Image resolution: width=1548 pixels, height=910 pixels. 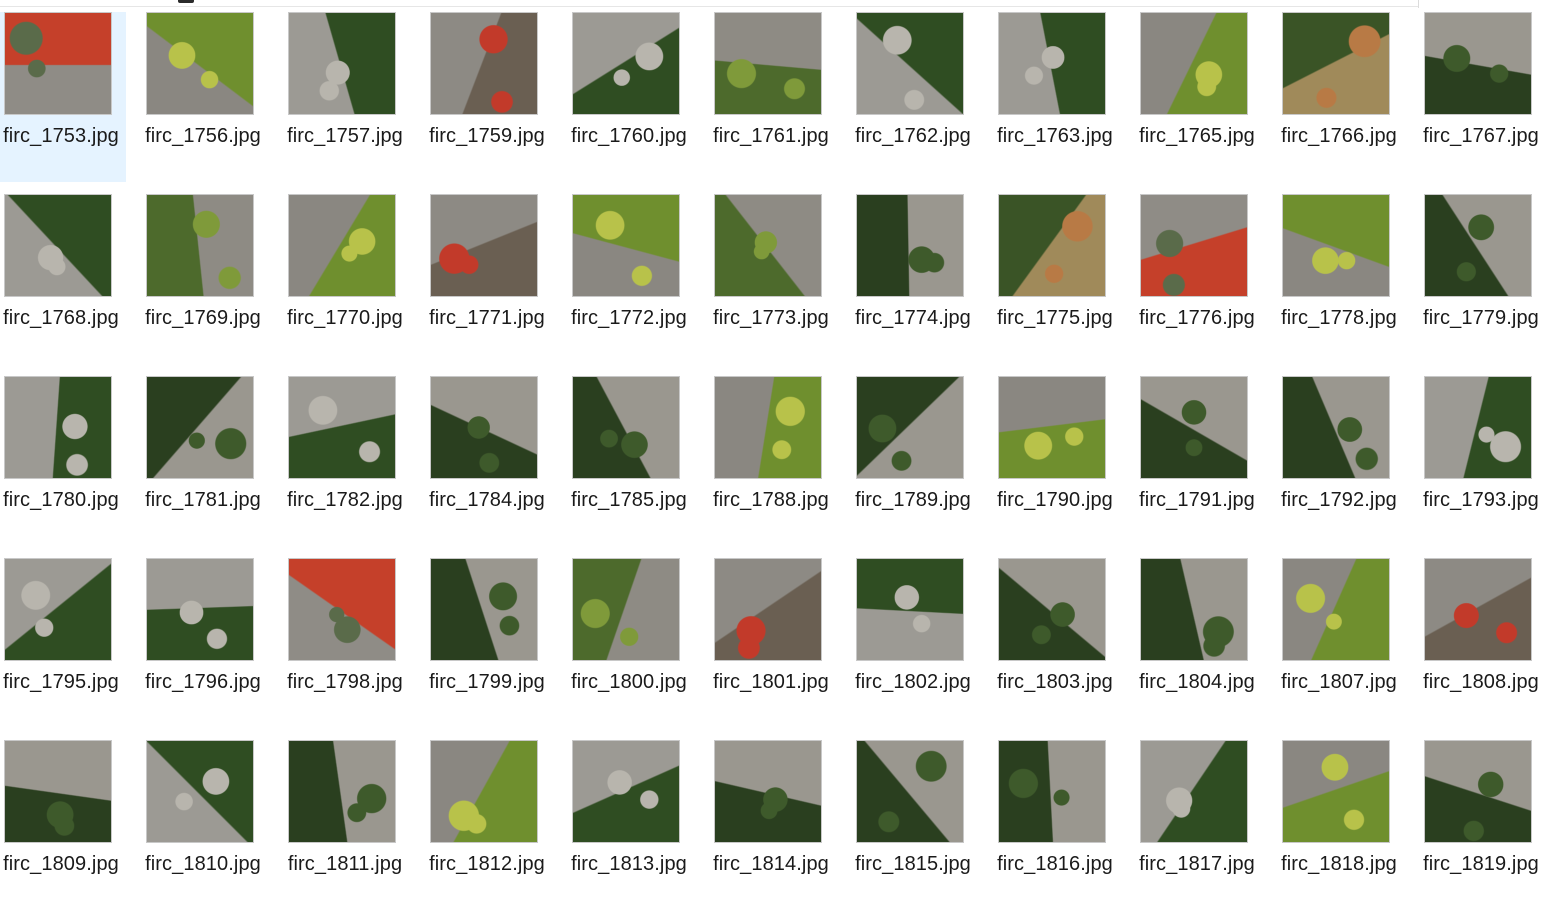 I want to click on file-item: firc_1803.jpg, so click(x=1057, y=643).